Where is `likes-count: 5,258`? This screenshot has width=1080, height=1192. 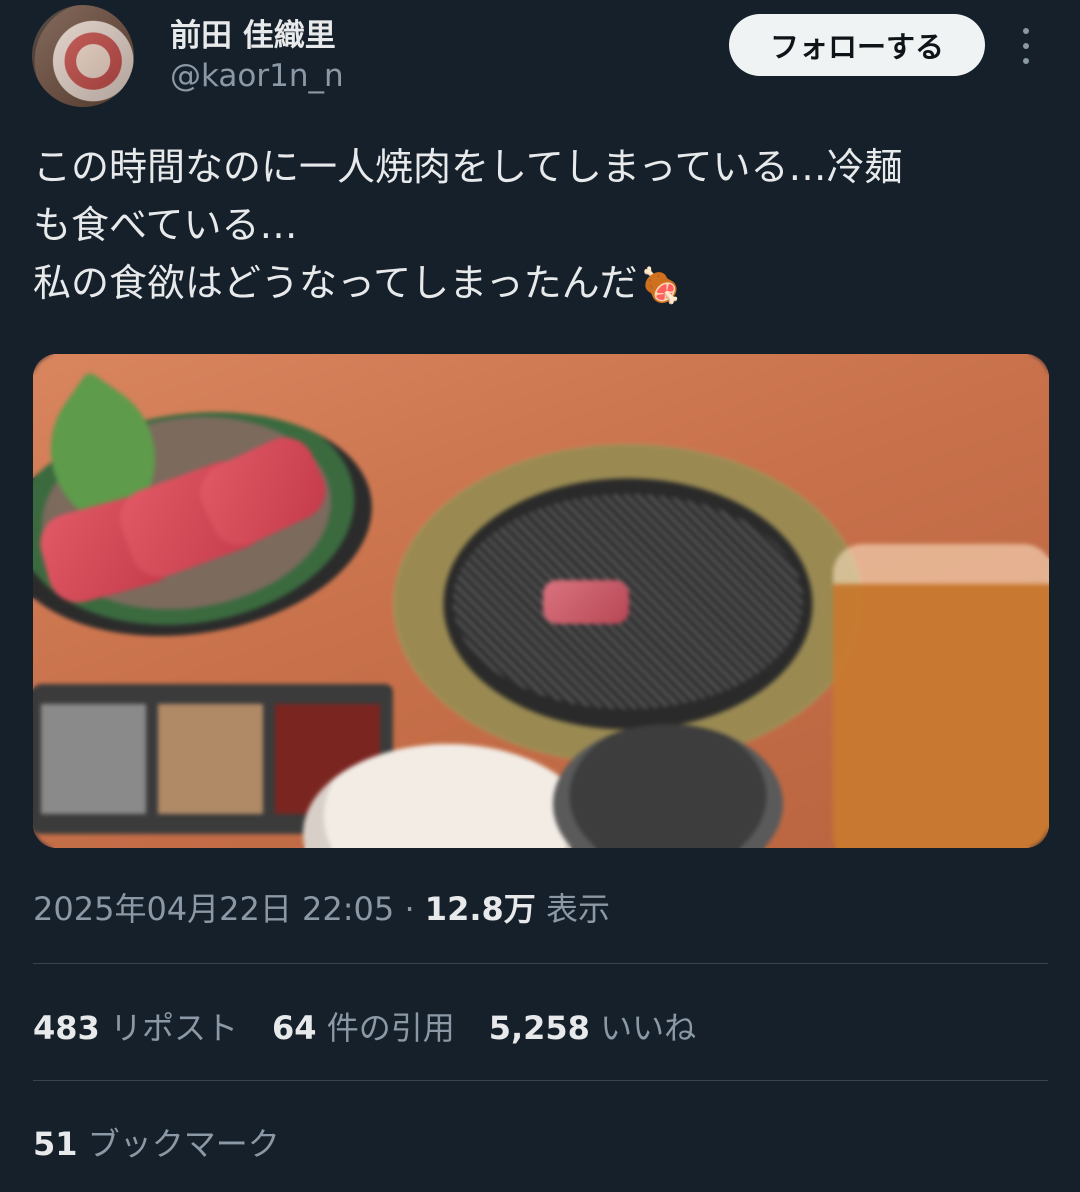 likes-count: 5,258 is located at coordinates (539, 1028).